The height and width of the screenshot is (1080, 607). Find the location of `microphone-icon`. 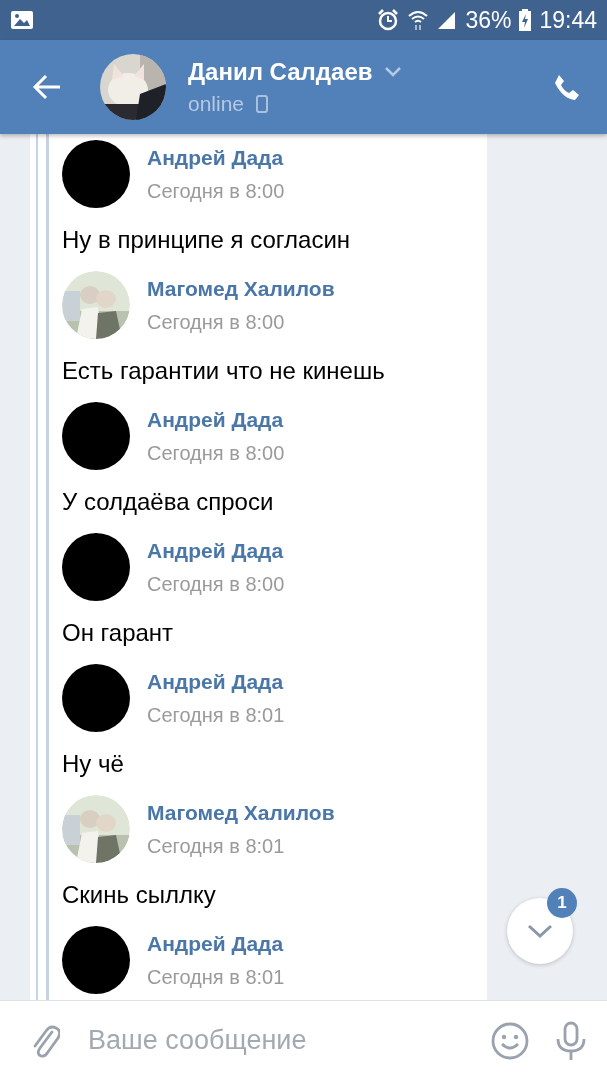

microphone-icon is located at coordinates (571, 1040).